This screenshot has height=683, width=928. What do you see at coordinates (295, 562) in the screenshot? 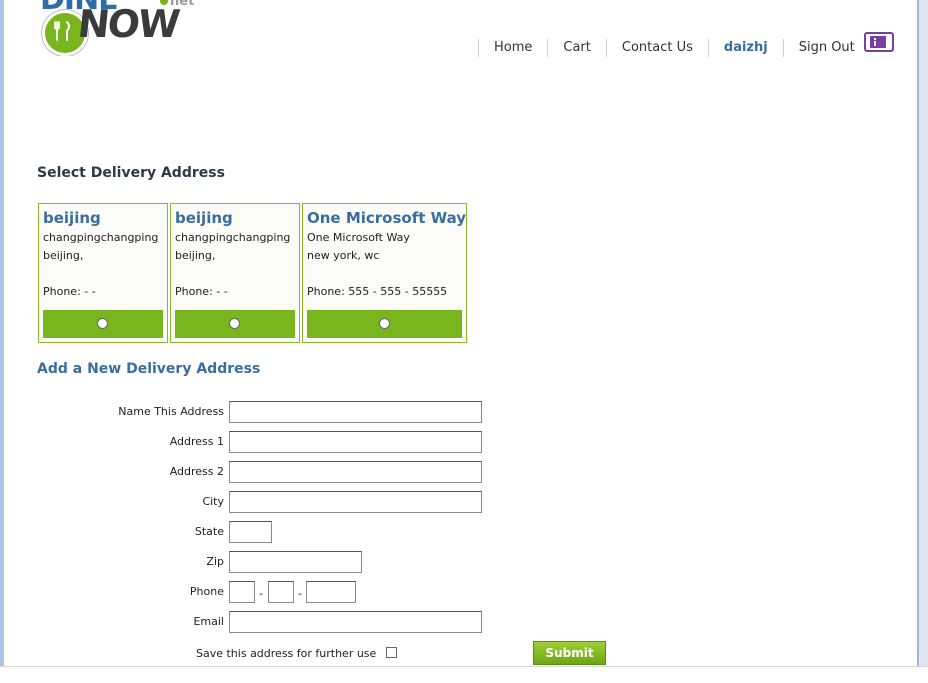
I see `zip-input` at bounding box center [295, 562].